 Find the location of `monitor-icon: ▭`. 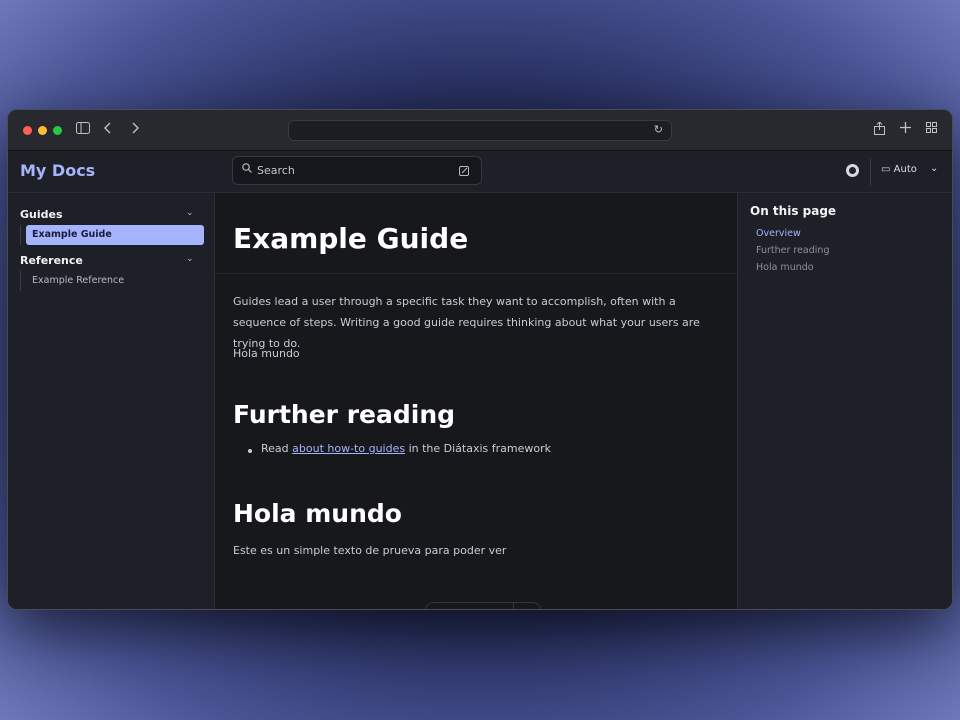

monitor-icon: ▭ is located at coordinates (887, 169).